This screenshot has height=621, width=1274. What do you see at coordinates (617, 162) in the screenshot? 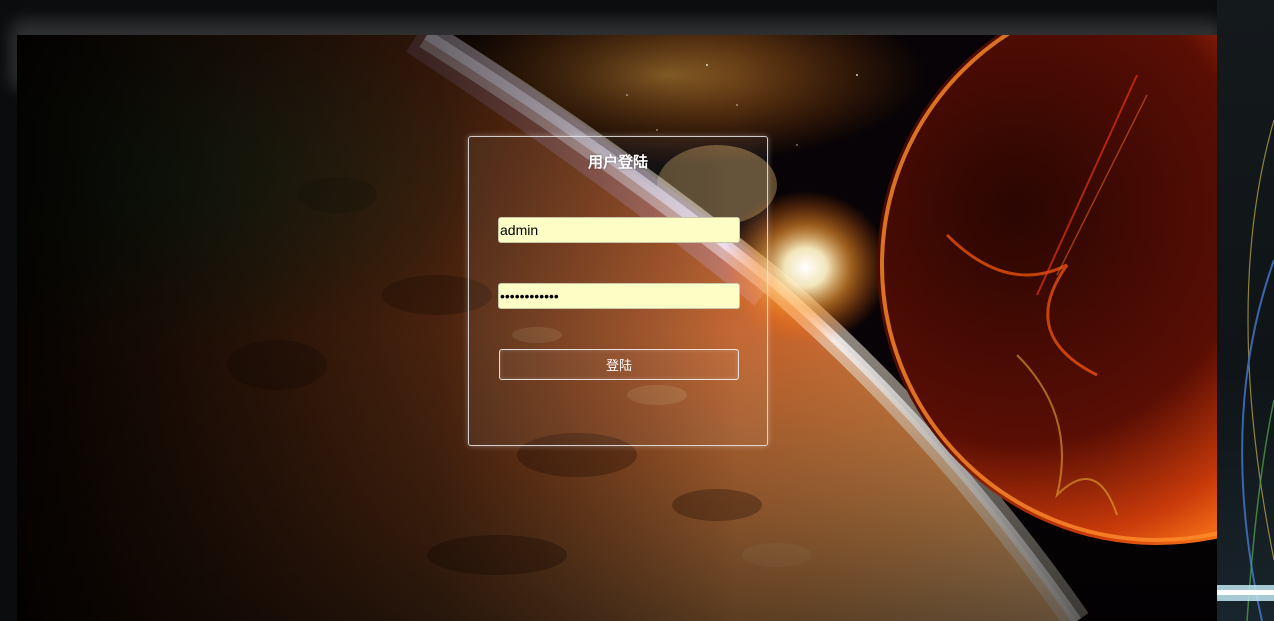
I see `login-title: 用户登陆` at bounding box center [617, 162].